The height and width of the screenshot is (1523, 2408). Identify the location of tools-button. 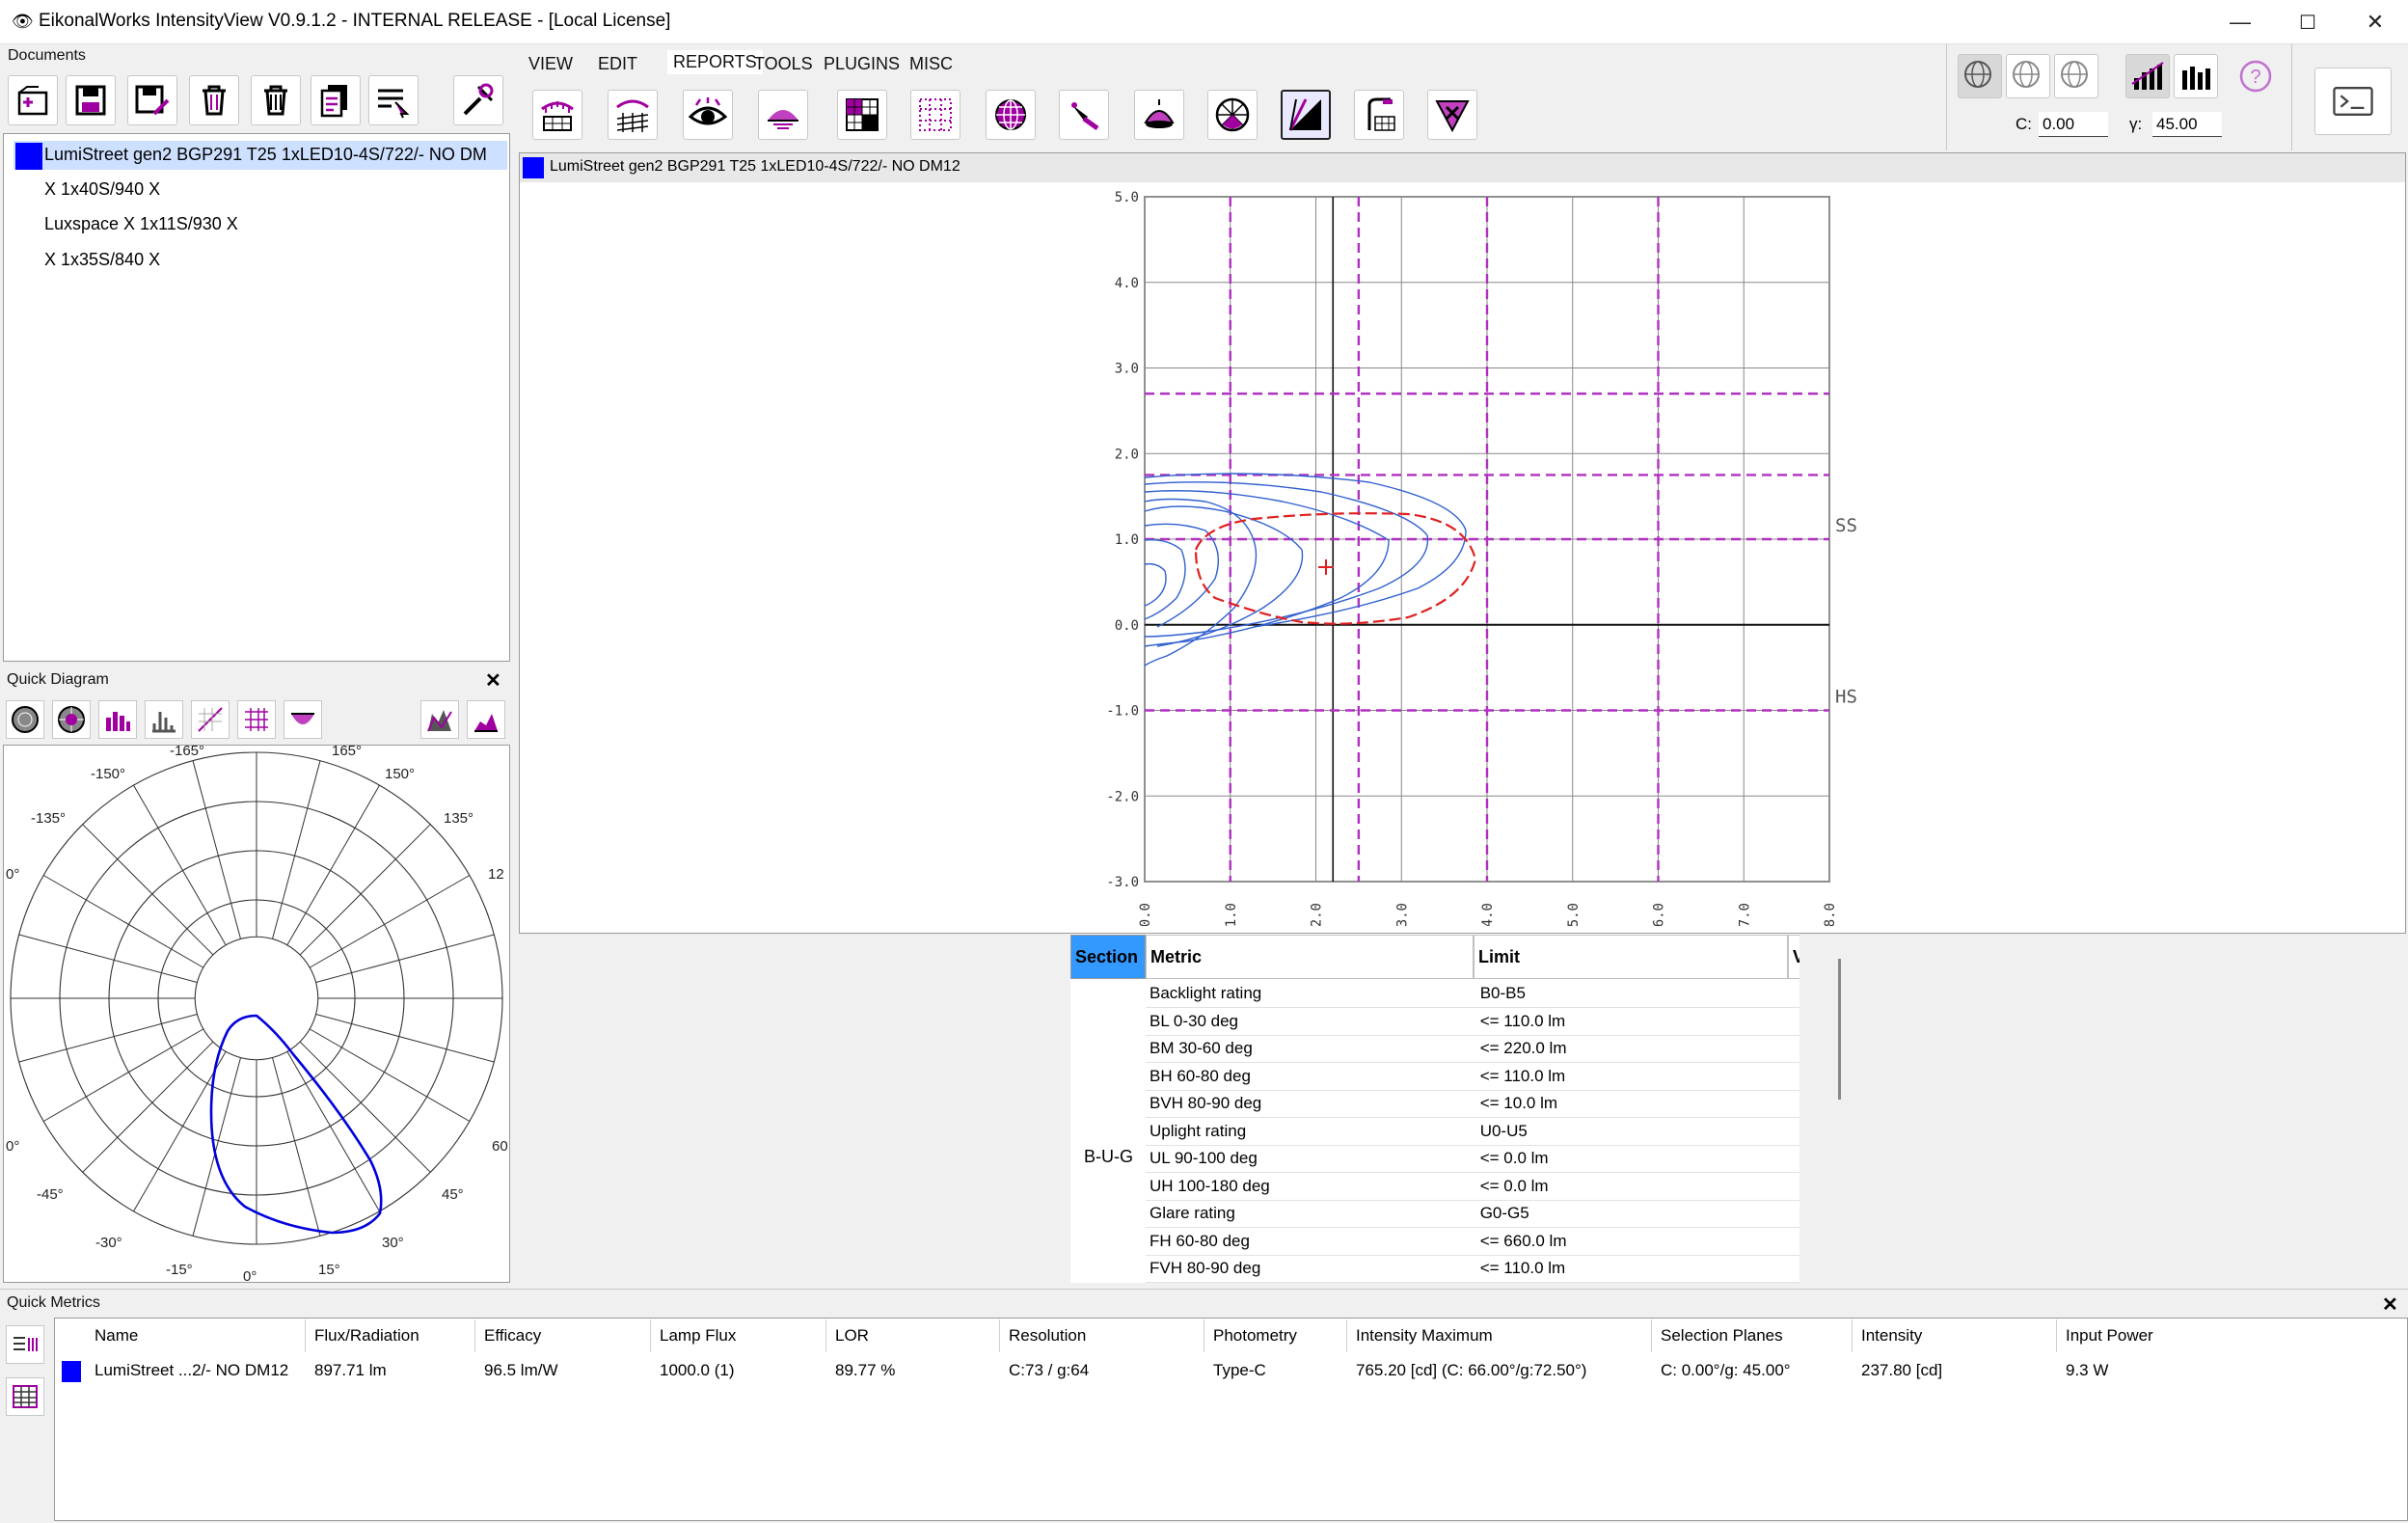
(478, 100).